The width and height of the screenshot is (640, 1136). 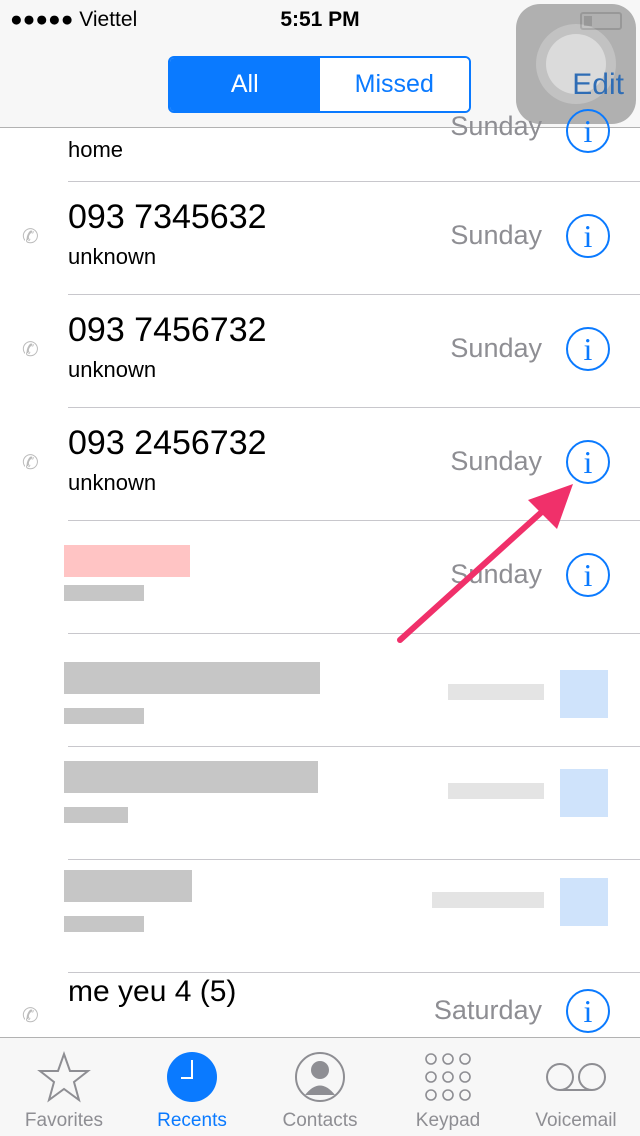 I want to click on tab-label: Contacts, so click(x=320, y=1120).